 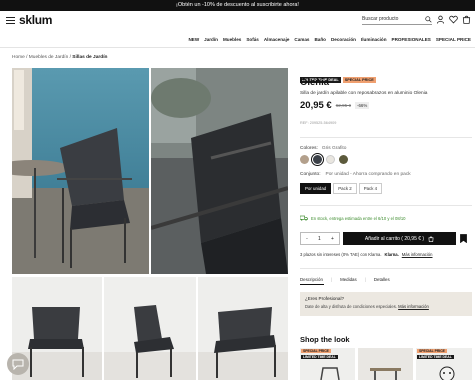 I want to click on search-placeholder: Buscar producto, so click(x=380, y=19).